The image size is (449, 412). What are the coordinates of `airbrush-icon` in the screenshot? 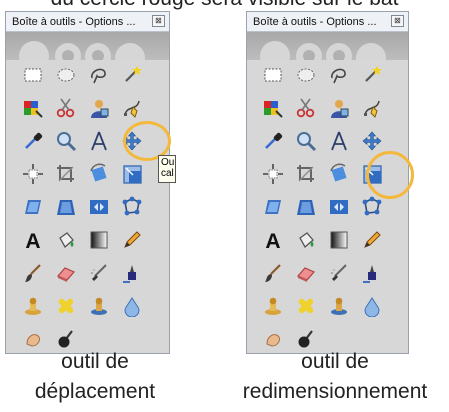 It's located at (338, 272).